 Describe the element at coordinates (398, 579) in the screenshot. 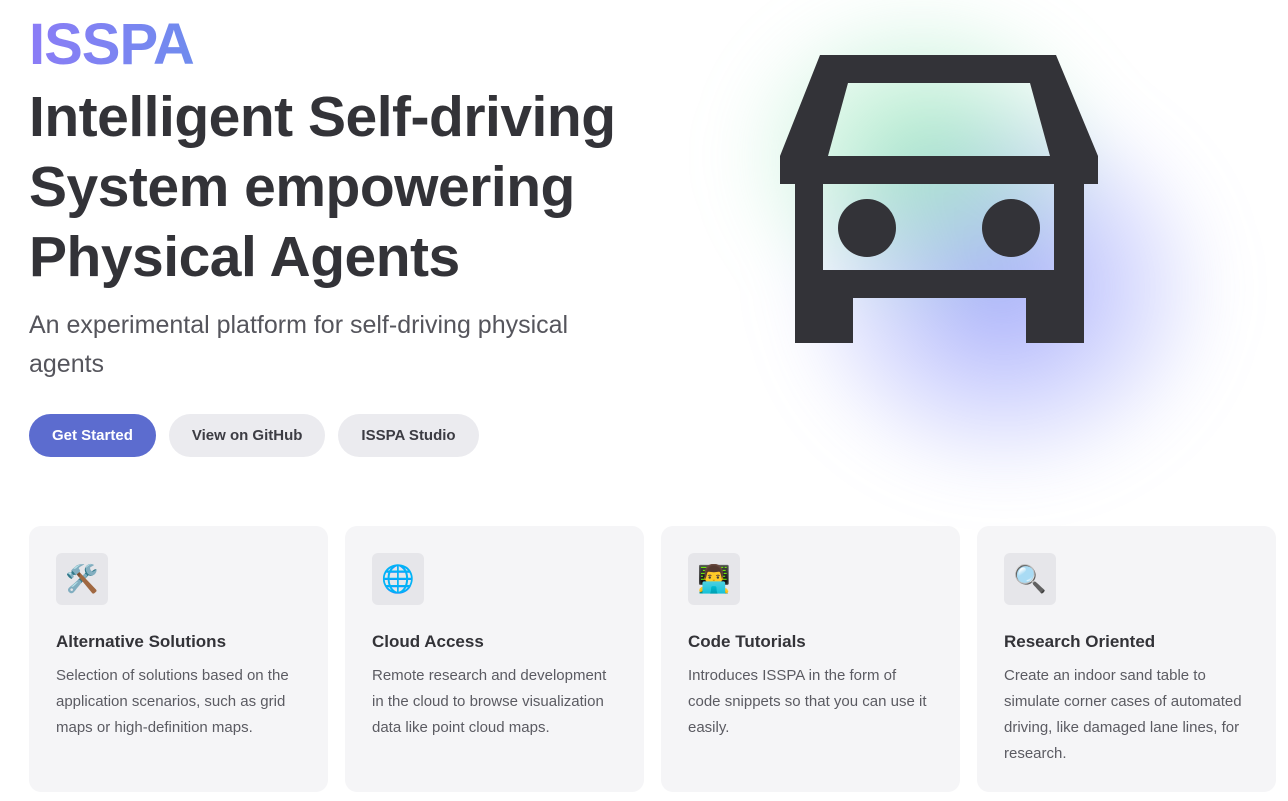

I see `globe-icon: 🌐` at that location.